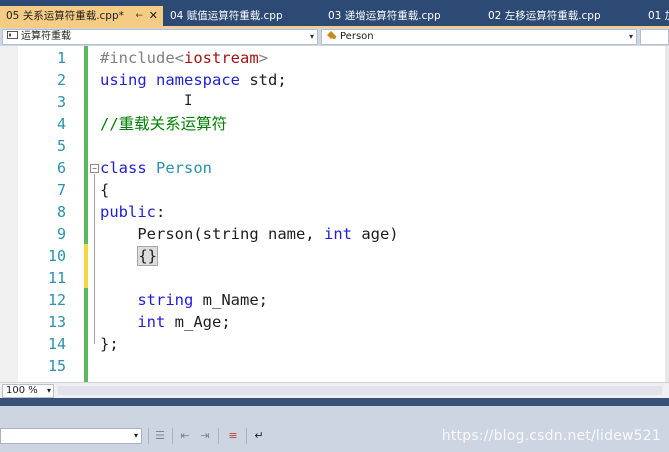  I want to click on tab-relational-operator-overload: 05 关系运算符重载.cpp* ← ✕, so click(81, 16).